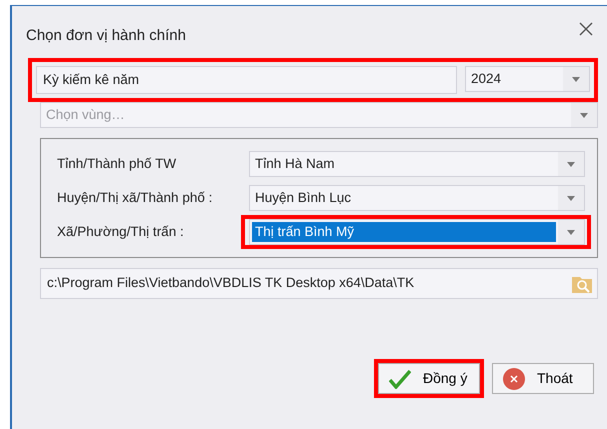 The image size is (607, 429). Describe the element at coordinates (106, 36) in the screenshot. I see `dialog-title: Chọn đơn vị hành chính` at that location.